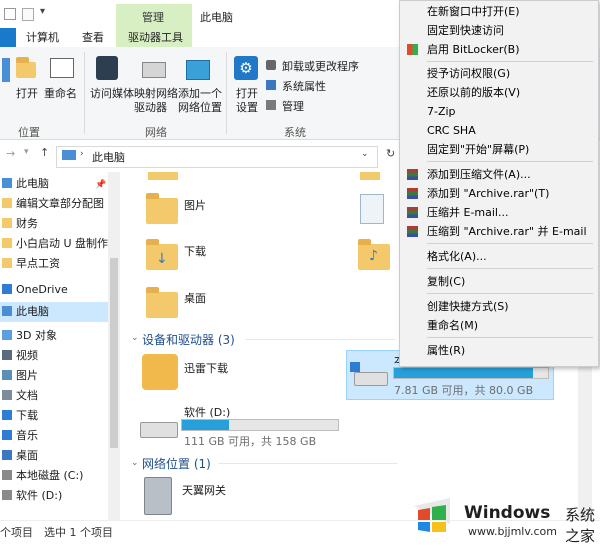 The image size is (600, 546). Describe the element at coordinates (55, 290) in the screenshot. I see `nav-item: OneDrive` at that location.